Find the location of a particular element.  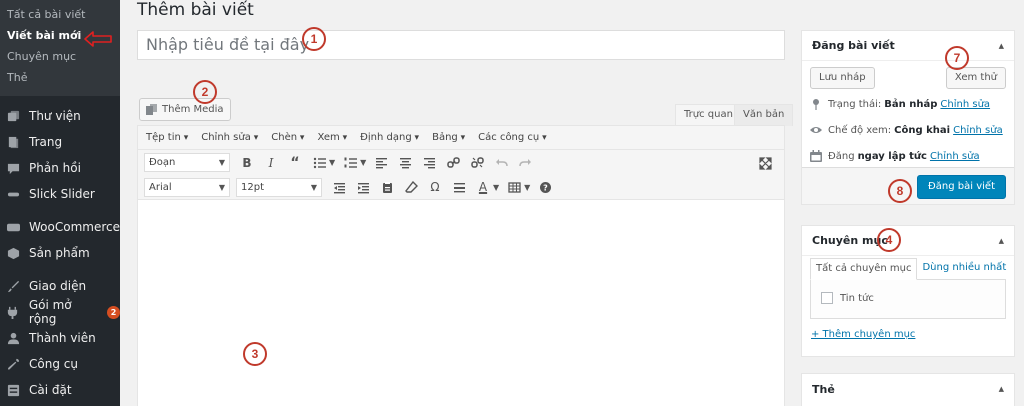

save-draft-button: Lưu nháp is located at coordinates (842, 78).